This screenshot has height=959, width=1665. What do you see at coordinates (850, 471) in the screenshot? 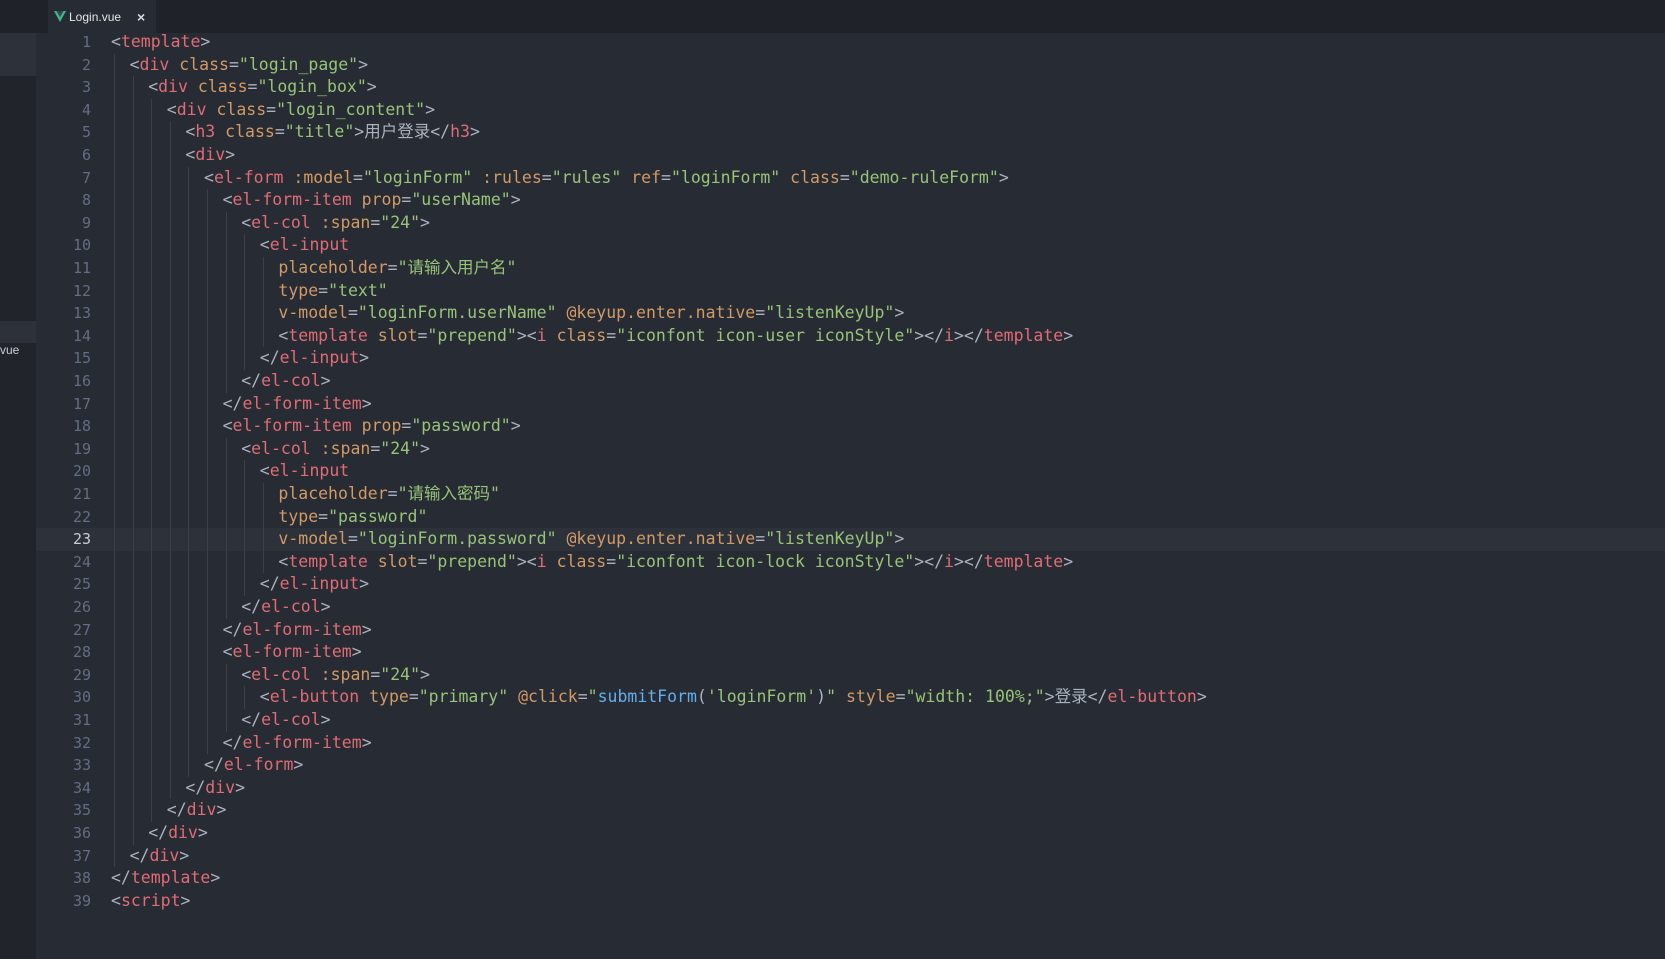
I see `code-line: 20 <el-input` at bounding box center [850, 471].